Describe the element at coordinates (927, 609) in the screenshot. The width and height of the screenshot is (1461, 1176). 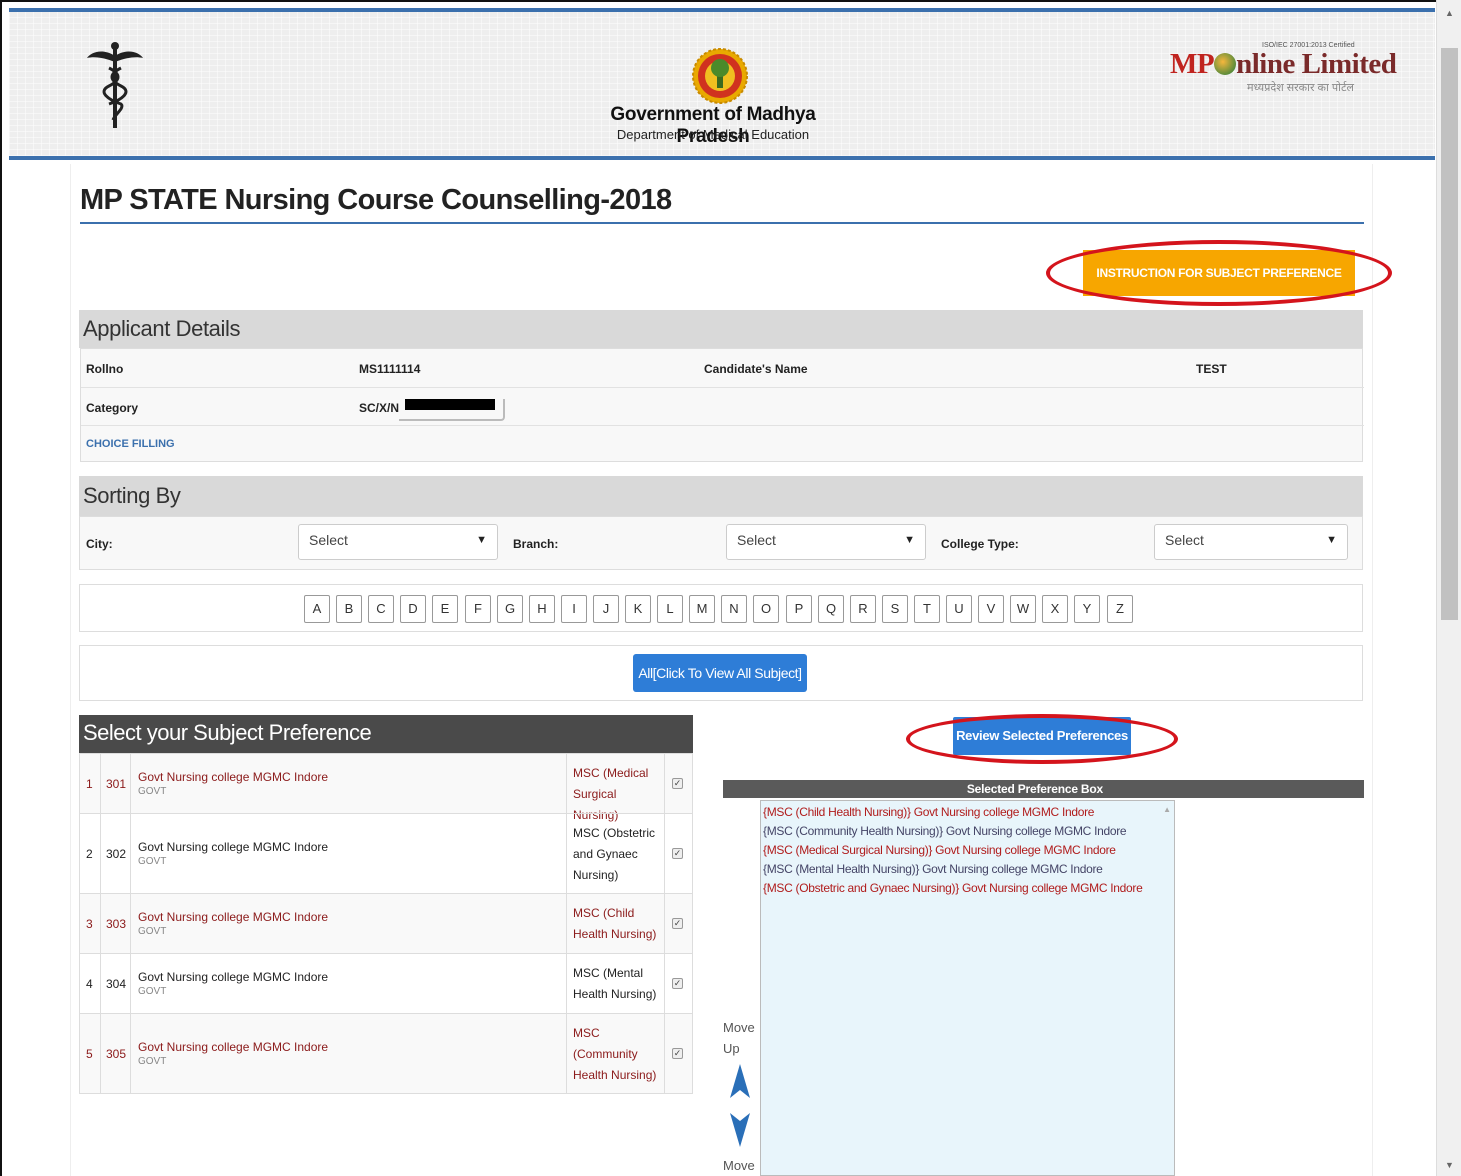
I see `alphabet-button: T` at that location.